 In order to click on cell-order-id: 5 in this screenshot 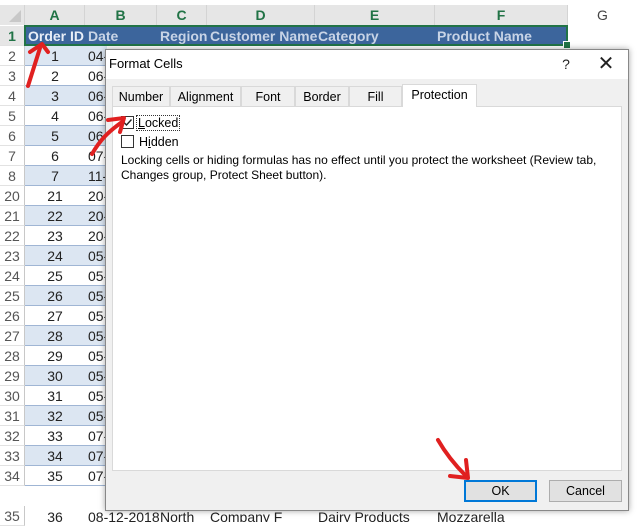, I will do `click(55, 136)`.